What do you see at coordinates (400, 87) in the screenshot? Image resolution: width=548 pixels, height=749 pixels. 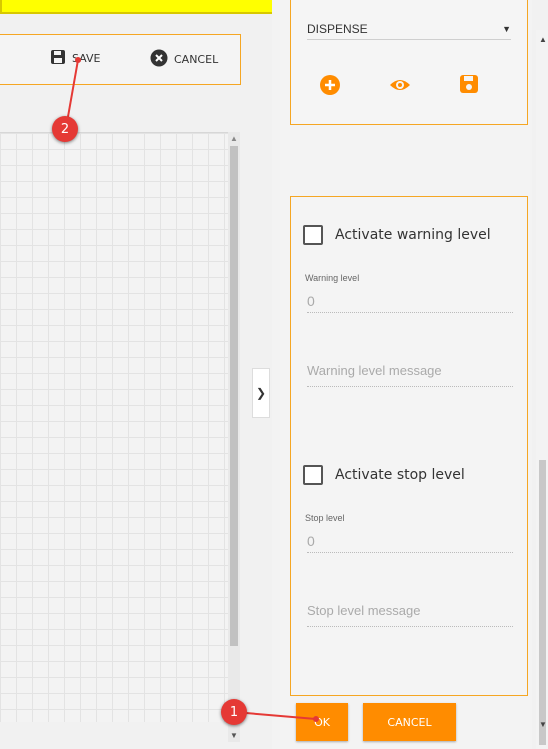 I see `eye-icon` at bounding box center [400, 87].